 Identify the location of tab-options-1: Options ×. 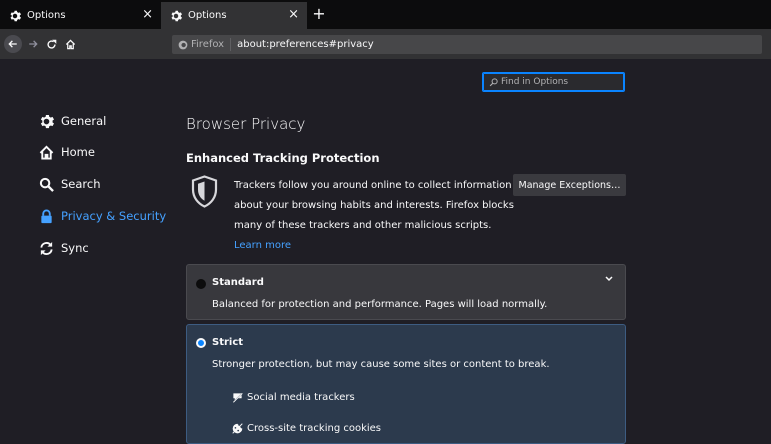
(80, 15).